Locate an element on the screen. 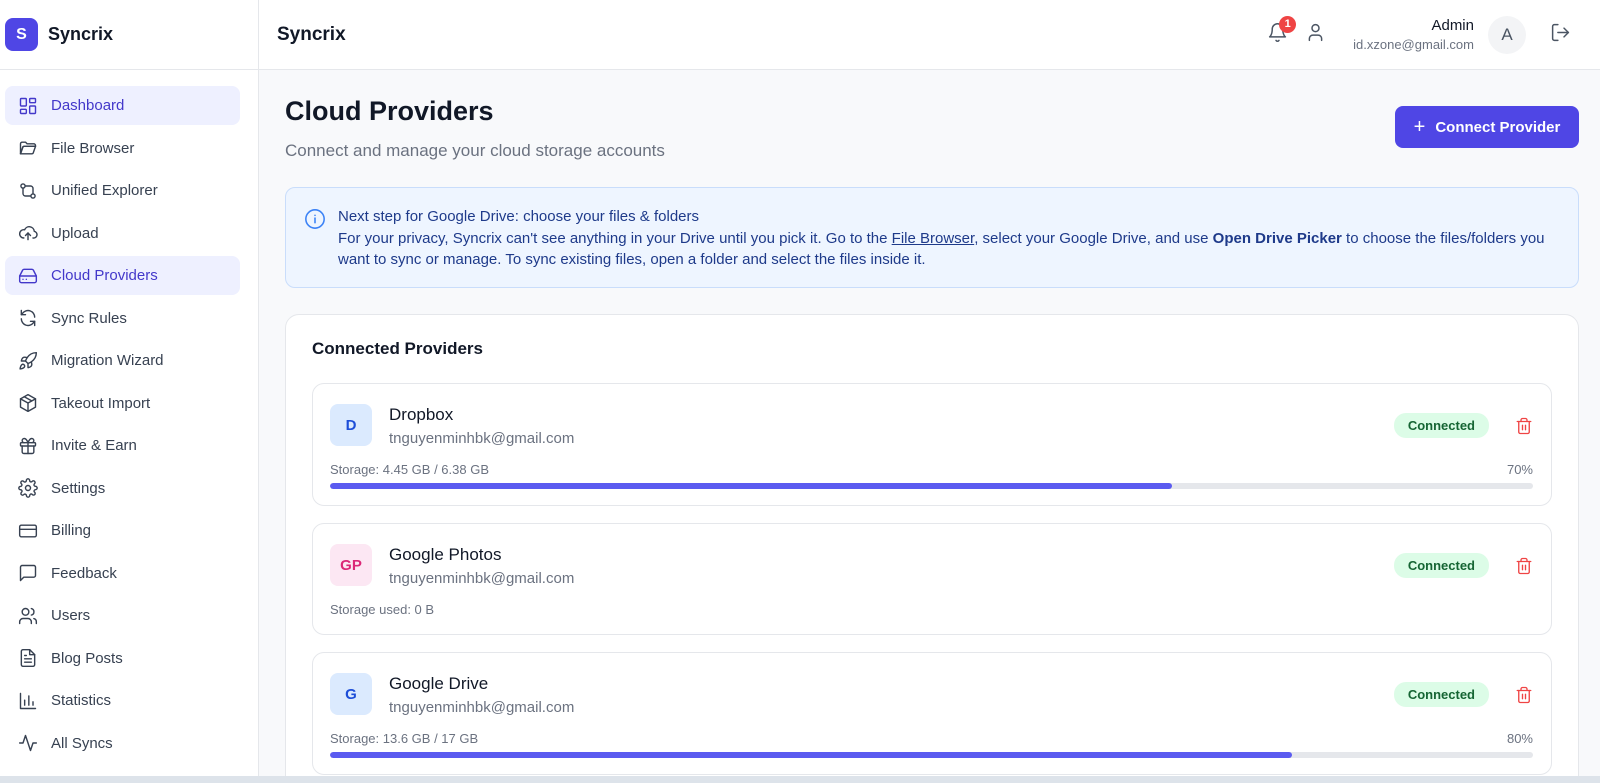 This screenshot has height=783, width=1600. dashboard-icon is located at coordinates (28, 106).